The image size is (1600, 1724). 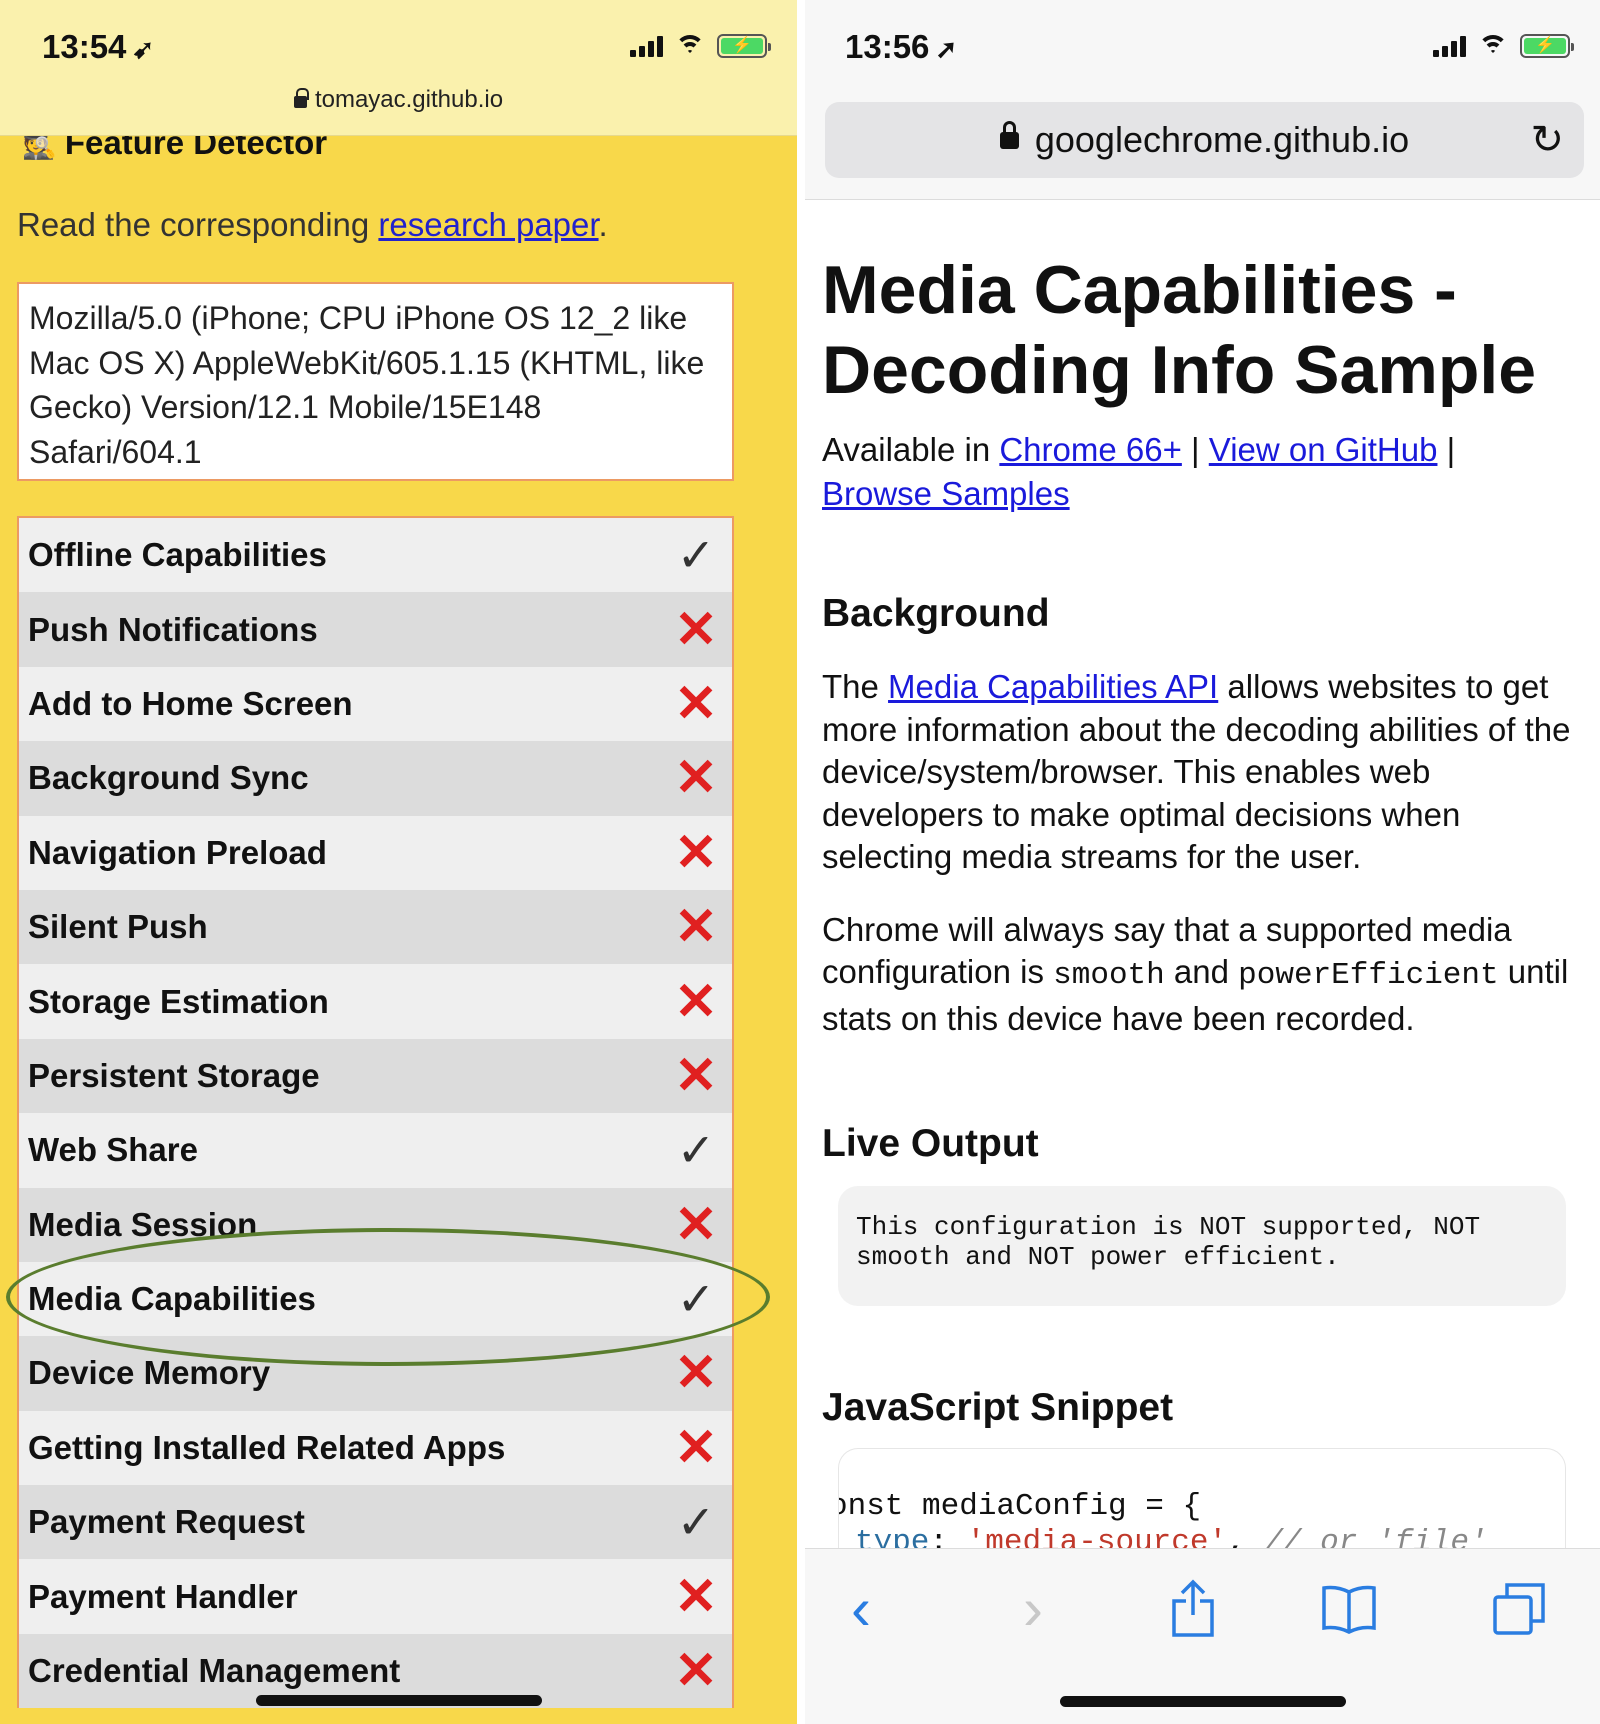 I want to click on feature-name: Silent Push, so click(x=118, y=927).